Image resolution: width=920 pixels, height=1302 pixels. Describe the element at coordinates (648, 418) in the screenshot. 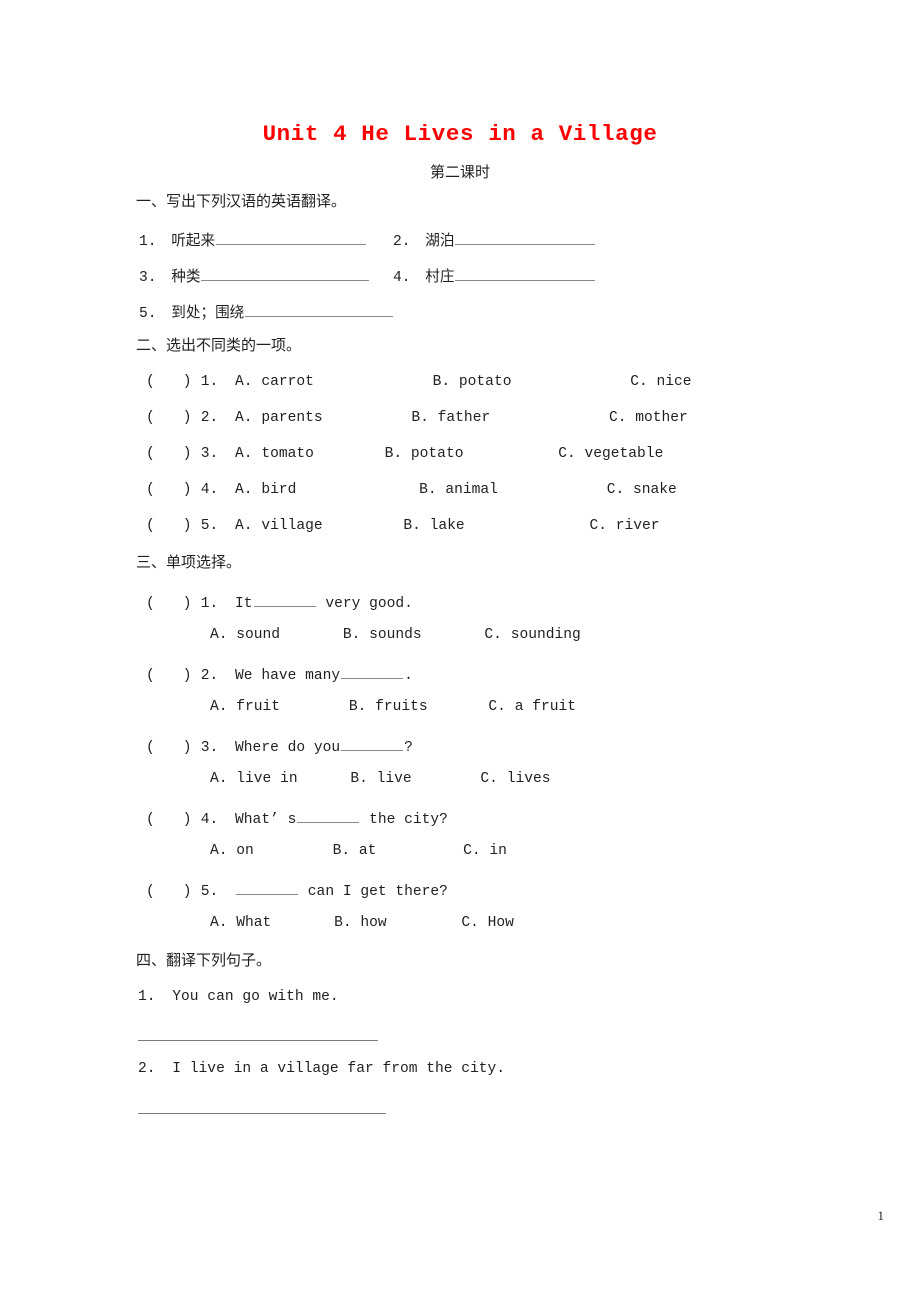

I see `option-c: C. mother` at that location.